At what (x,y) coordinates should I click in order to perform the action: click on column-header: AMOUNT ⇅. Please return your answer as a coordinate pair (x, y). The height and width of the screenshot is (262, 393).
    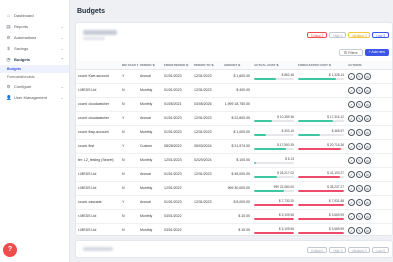
    Looking at the image, I should click on (237, 65).